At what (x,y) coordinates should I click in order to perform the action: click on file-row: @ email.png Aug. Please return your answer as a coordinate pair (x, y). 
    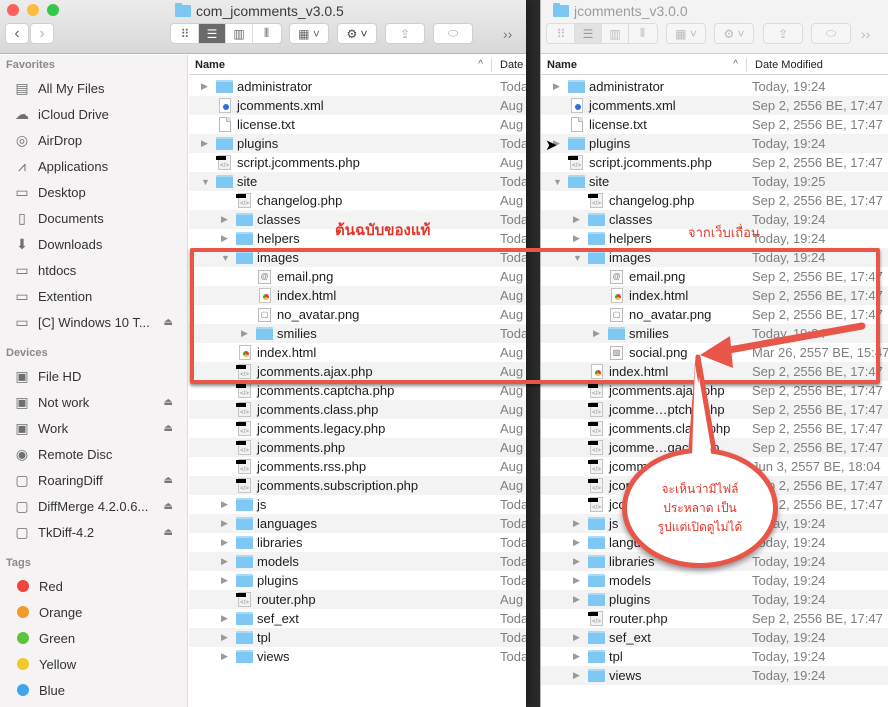
    Looking at the image, I should click on (357, 276).